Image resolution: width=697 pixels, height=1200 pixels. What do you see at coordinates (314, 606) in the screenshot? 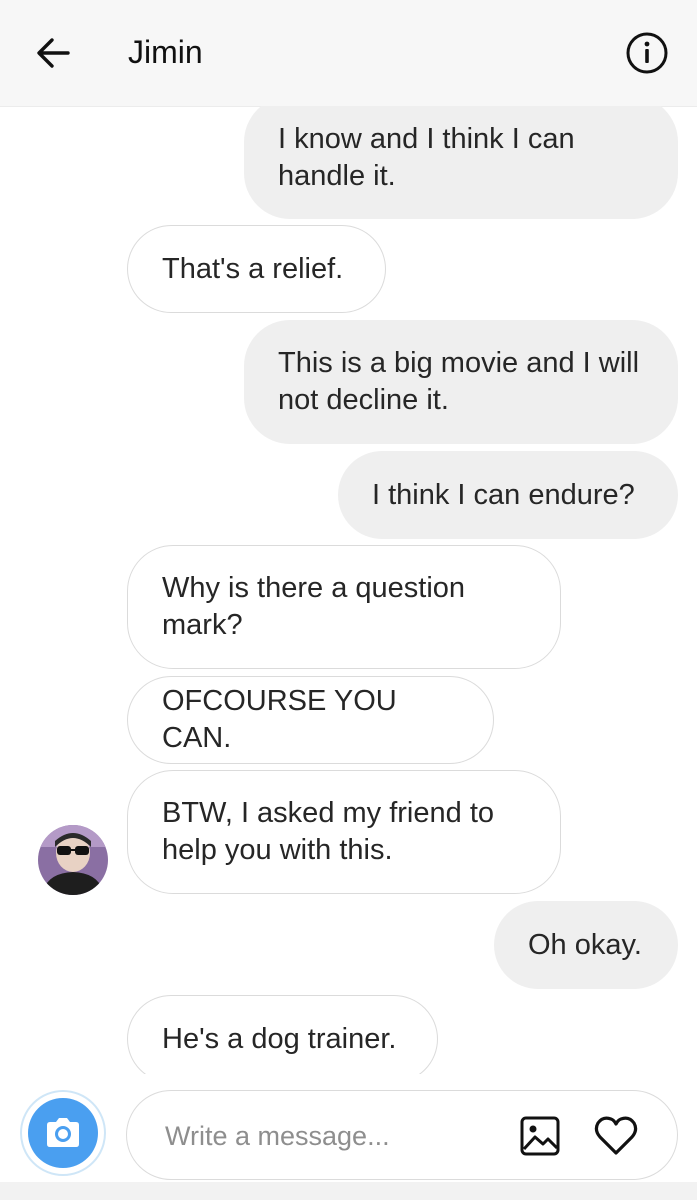
I see `message-text: Why is there a question mark?` at bounding box center [314, 606].